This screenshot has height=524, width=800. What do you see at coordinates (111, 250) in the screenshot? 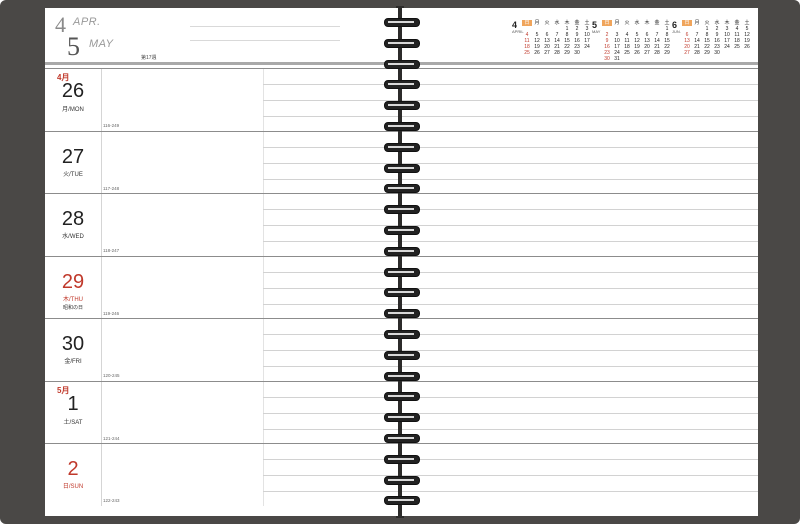
I see `day-count: 118-247` at bounding box center [111, 250].